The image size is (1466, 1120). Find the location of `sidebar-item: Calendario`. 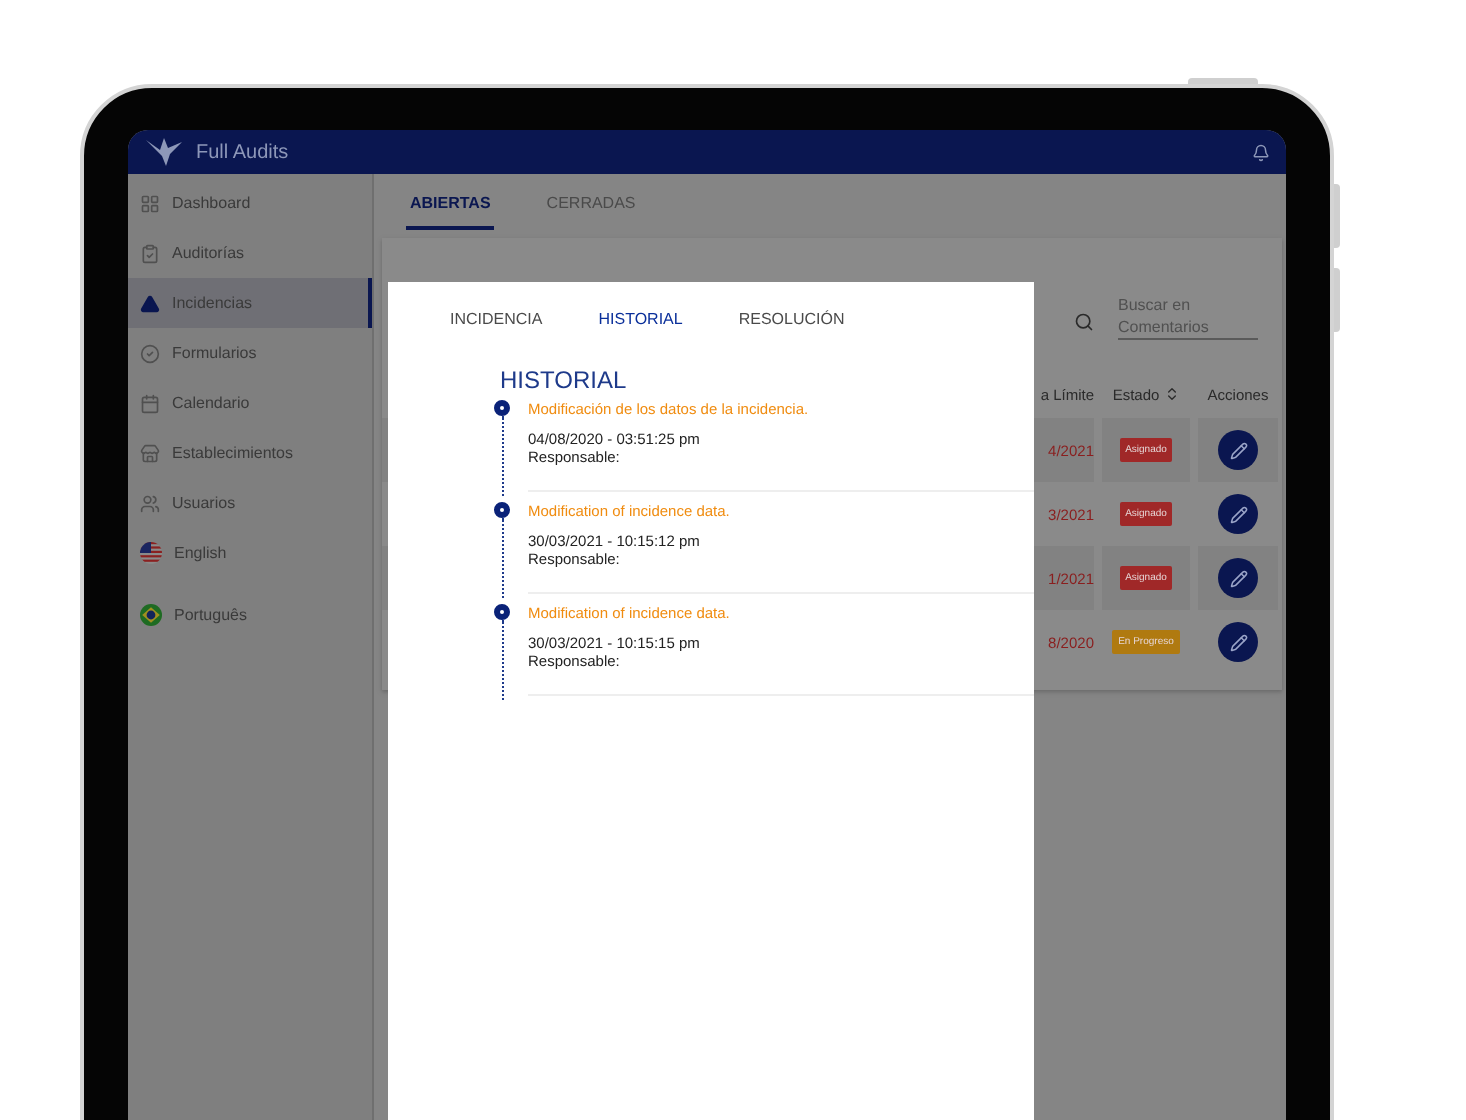

sidebar-item: Calendario is located at coordinates (250, 403).